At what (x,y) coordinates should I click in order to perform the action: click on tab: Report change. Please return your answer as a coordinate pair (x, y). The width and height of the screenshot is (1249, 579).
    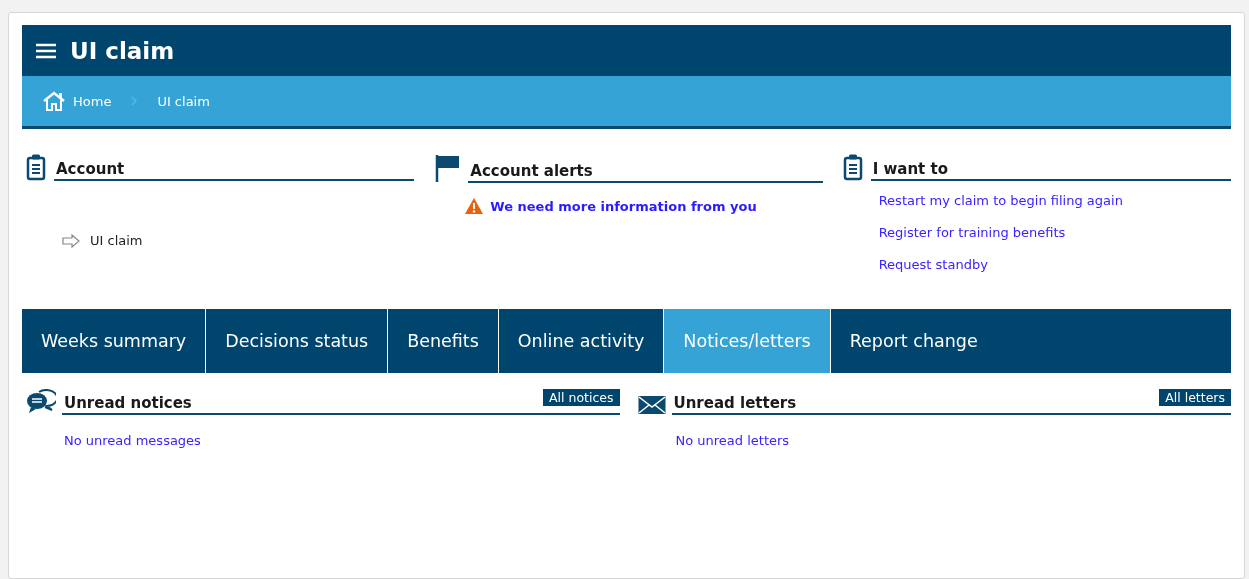
    Looking at the image, I should click on (913, 341).